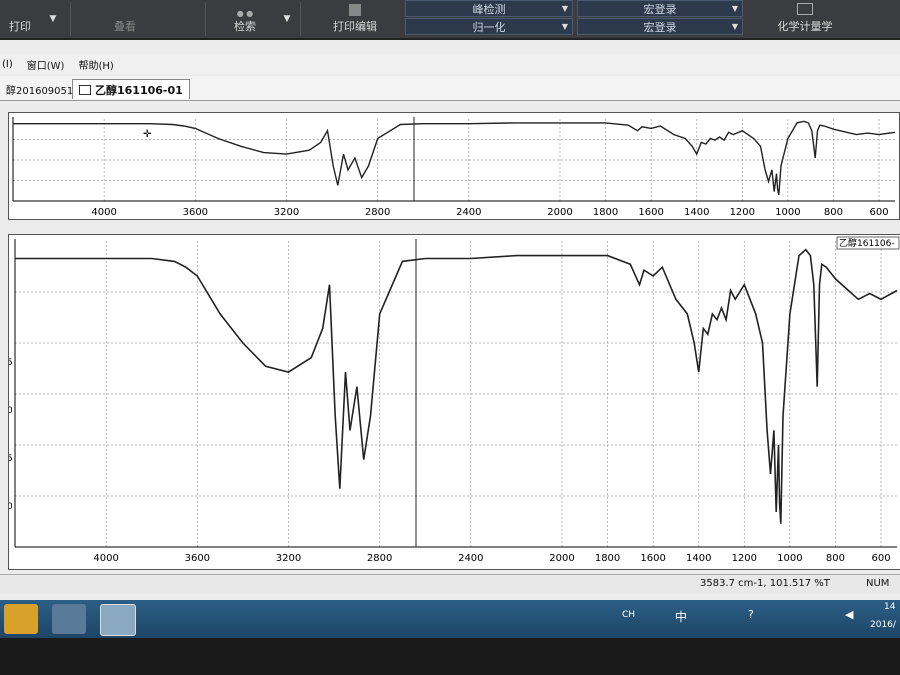 This screenshot has width=900, height=675. Describe the element at coordinates (355, 26) in the screenshot. I see `print-edit-label: 打印编辑` at that location.